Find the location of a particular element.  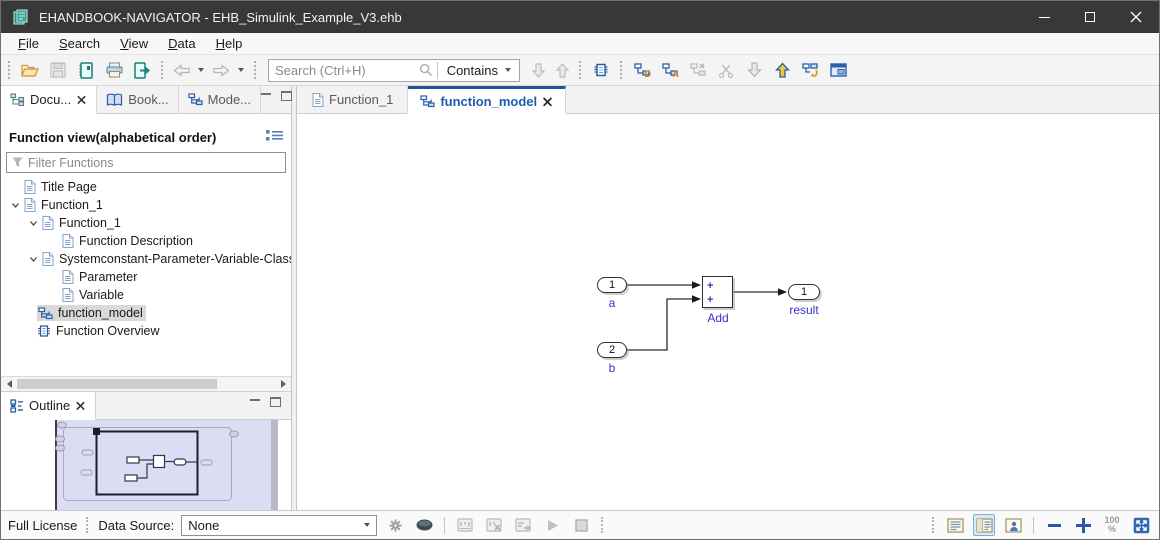

zoom-reset-button: 100 % is located at coordinates (1112, 525).